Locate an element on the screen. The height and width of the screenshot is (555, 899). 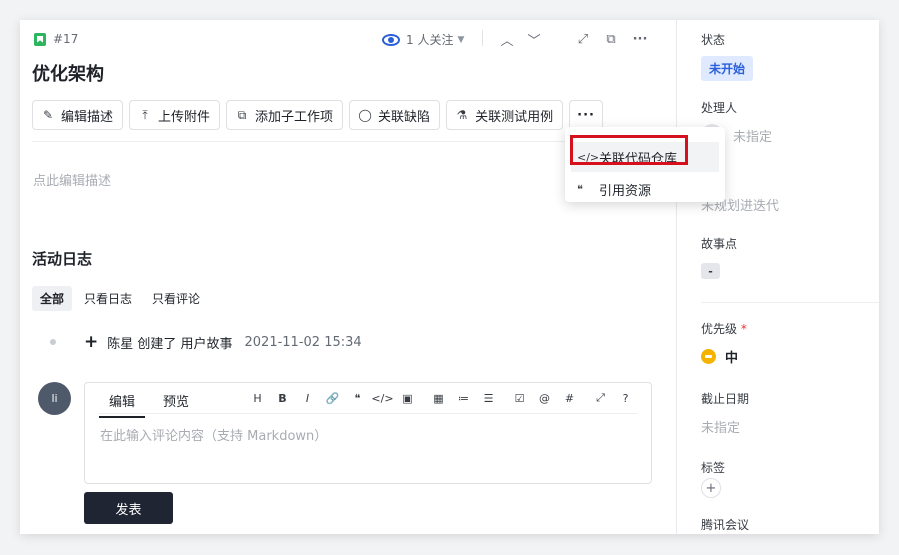
chevron-down-icon: ▼ is located at coordinates (461, 39).